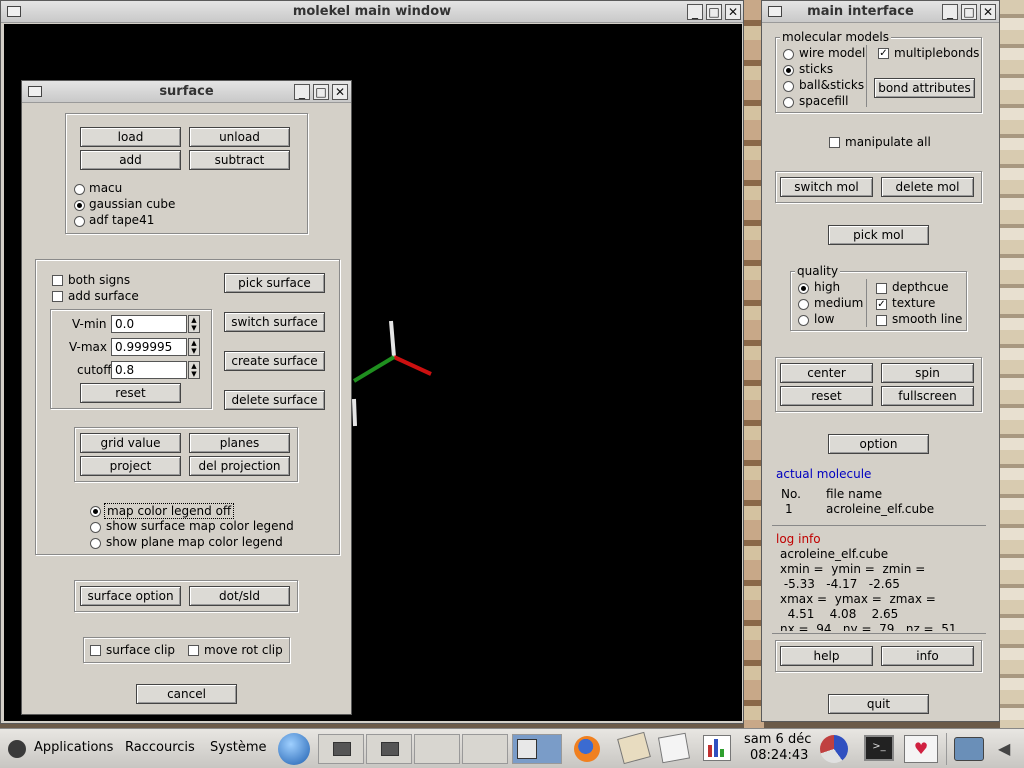 The height and width of the screenshot is (768, 1024). What do you see at coordinates (194, 370) in the screenshot?
I see `cutoff-stepper: ▲ ▼` at bounding box center [194, 370].